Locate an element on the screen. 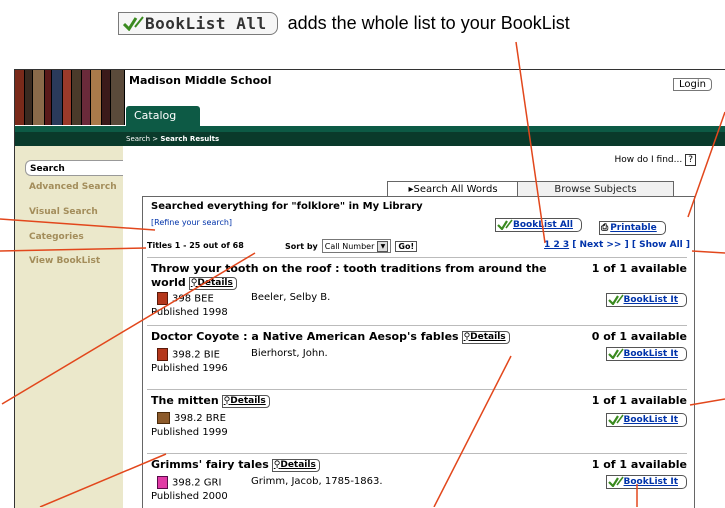 Image resolution: width=725 pixels, height=508 pixels. sidebar-item-advanced-search: Advanced Search is located at coordinates (73, 187).